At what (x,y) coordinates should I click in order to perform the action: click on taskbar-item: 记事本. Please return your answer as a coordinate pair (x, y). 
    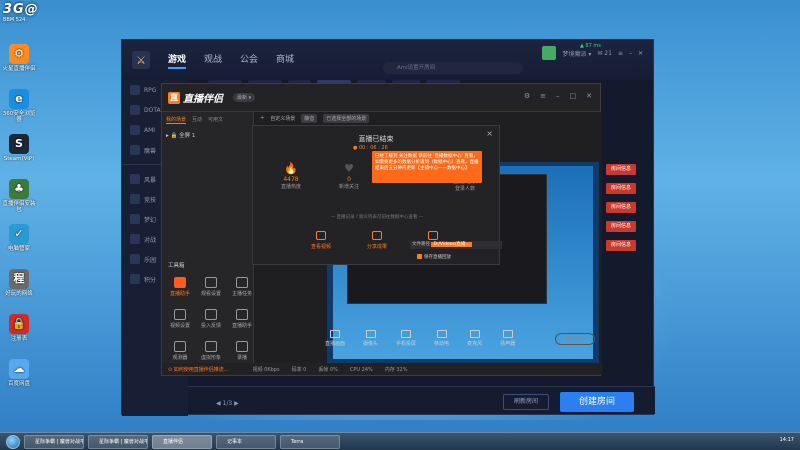
    Looking at the image, I should click on (246, 441).